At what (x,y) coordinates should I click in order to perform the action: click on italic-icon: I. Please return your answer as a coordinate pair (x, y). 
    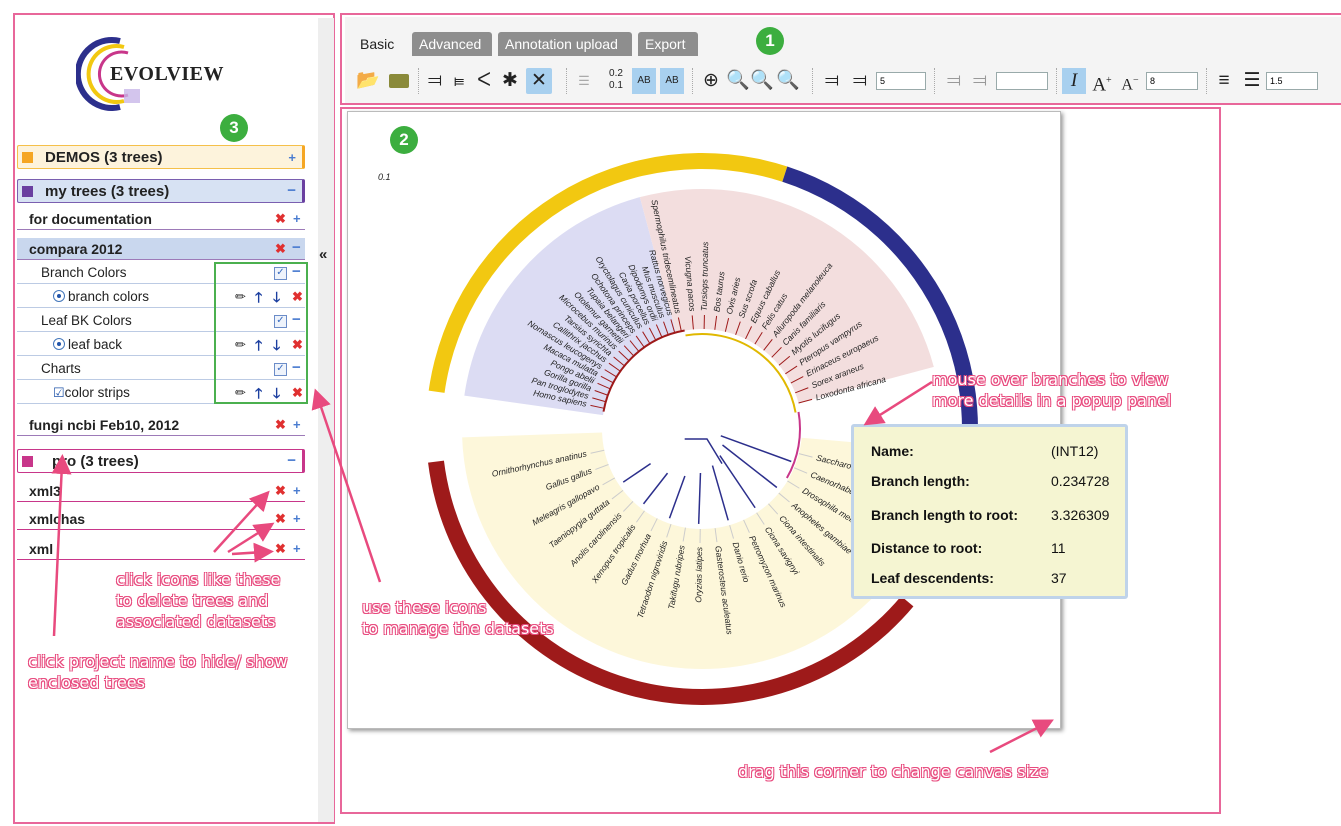
    Looking at the image, I should click on (1074, 81).